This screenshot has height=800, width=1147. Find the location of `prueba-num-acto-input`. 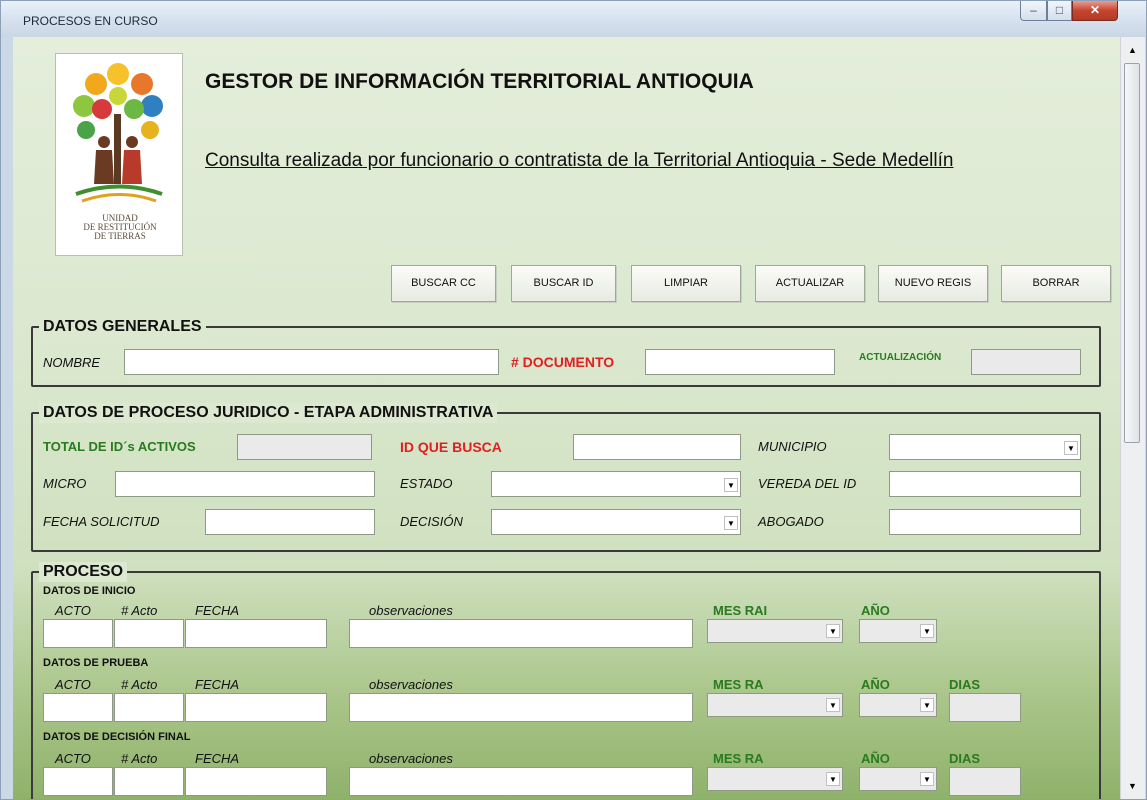

prueba-num-acto-input is located at coordinates (149, 707).